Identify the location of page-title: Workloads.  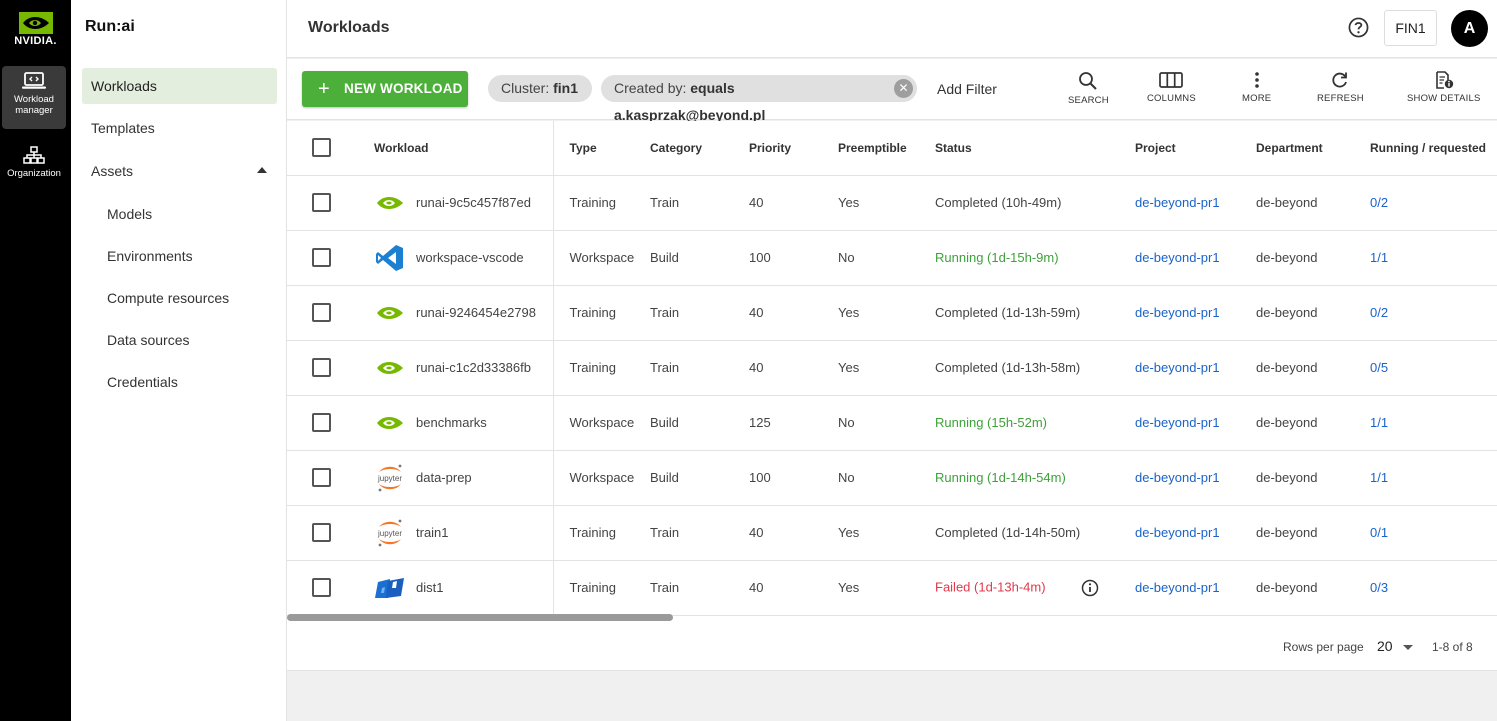
(349, 27).